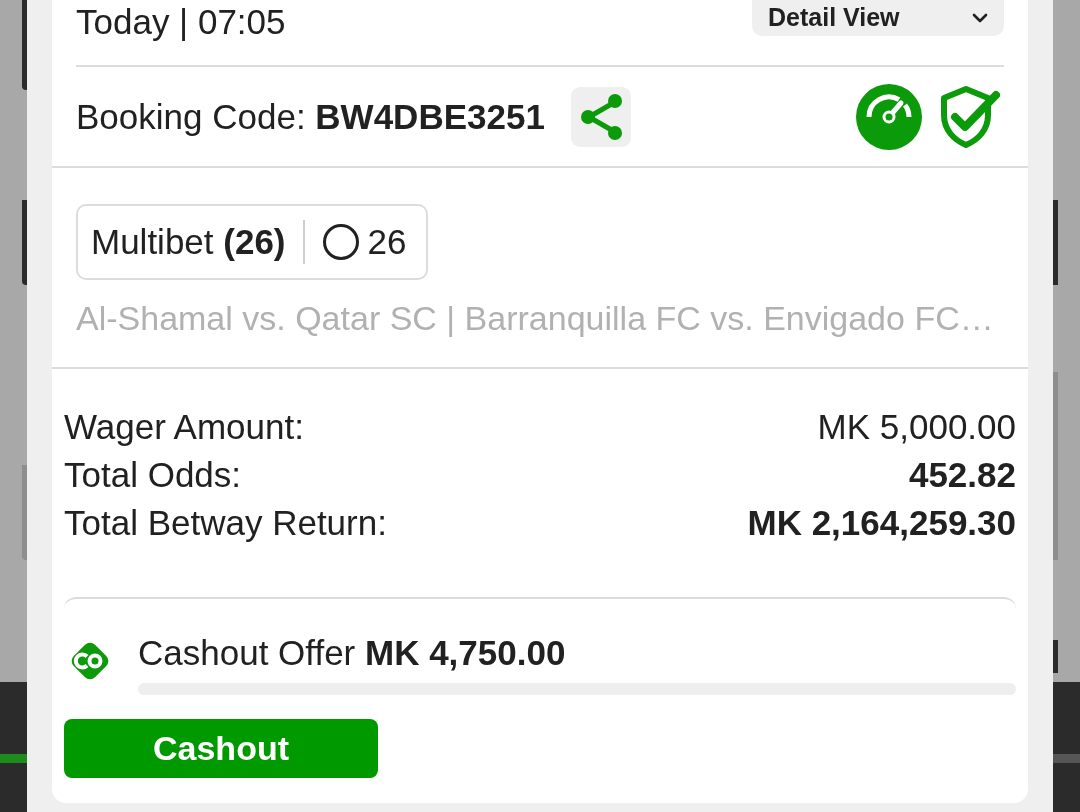 The image size is (1080, 812). What do you see at coordinates (310, 116) in the screenshot?
I see `booking-code: Booking Code: BW4DBE3251` at bounding box center [310, 116].